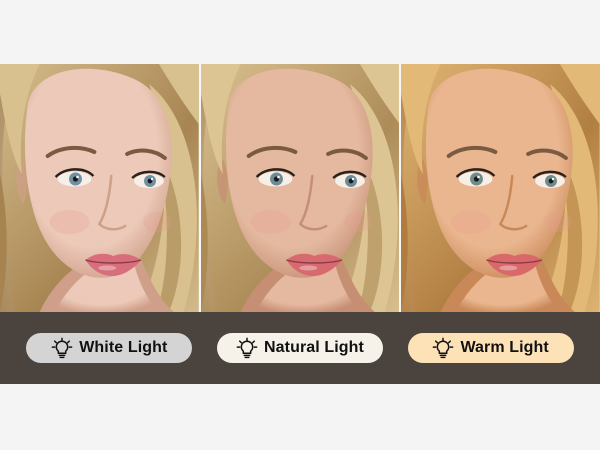  What do you see at coordinates (123, 347) in the screenshot?
I see `white-light-text: White Light` at bounding box center [123, 347].